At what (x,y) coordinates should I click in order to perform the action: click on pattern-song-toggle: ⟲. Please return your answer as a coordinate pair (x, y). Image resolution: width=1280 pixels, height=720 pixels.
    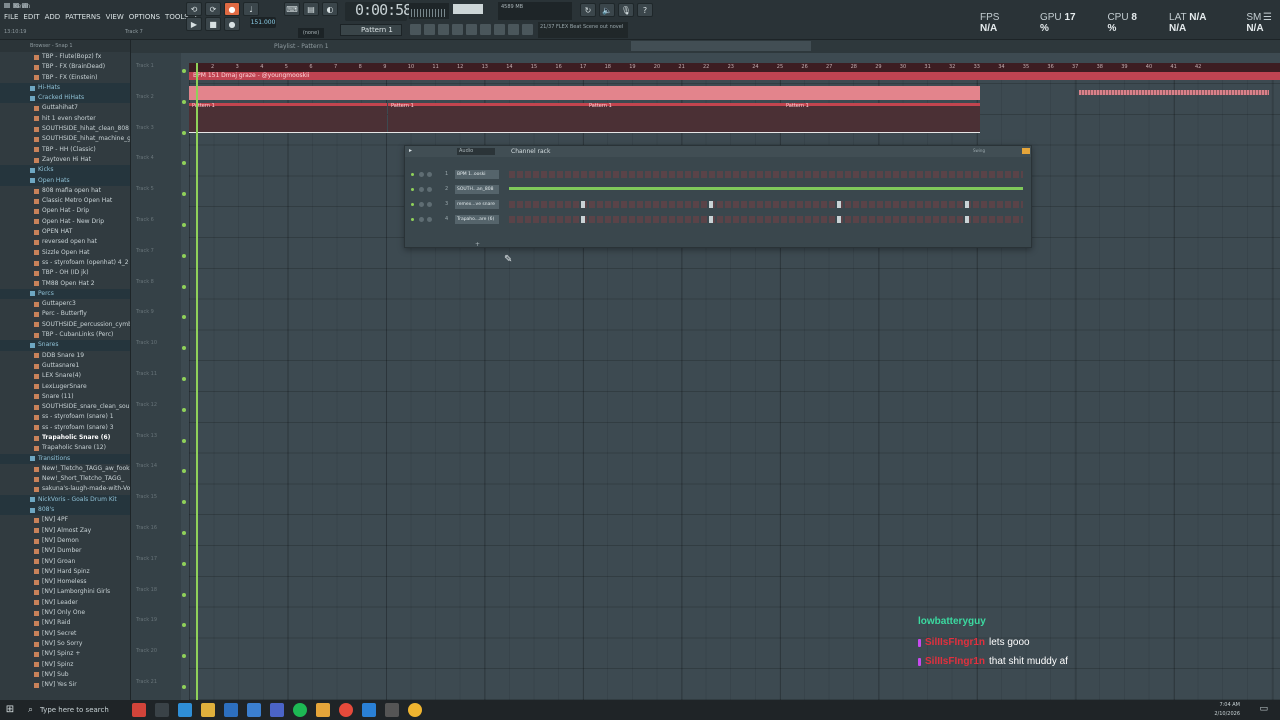
    Looking at the image, I should click on (194, 9).